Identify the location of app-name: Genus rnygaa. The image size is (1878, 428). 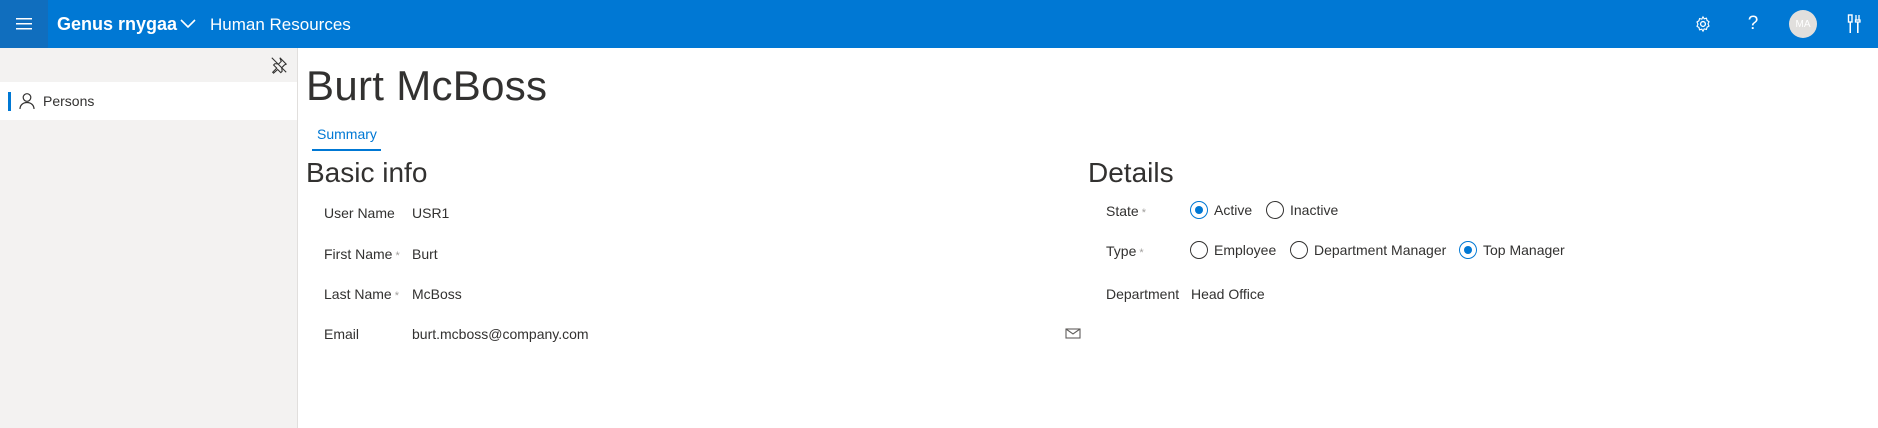
(117, 24).